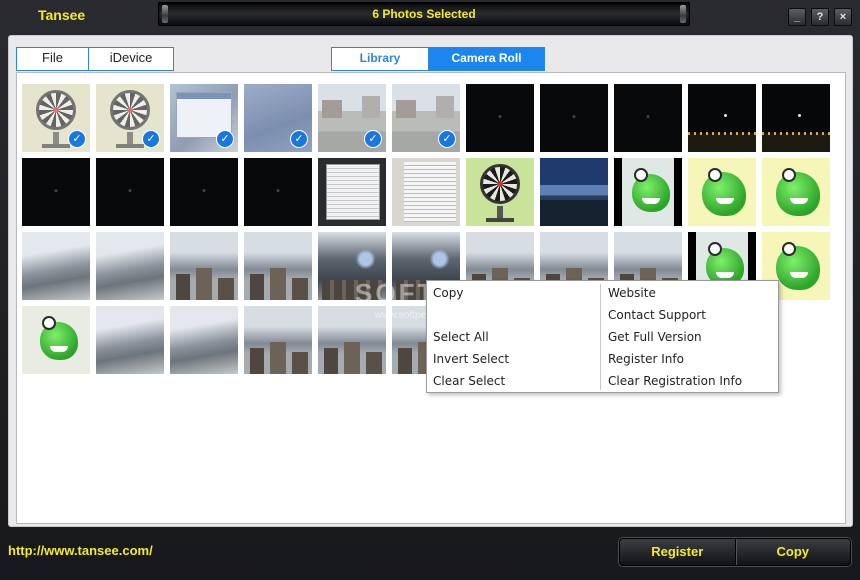  I want to click on menu-item-clear-registration-info: Clear Registration Info, so click(690, 381).